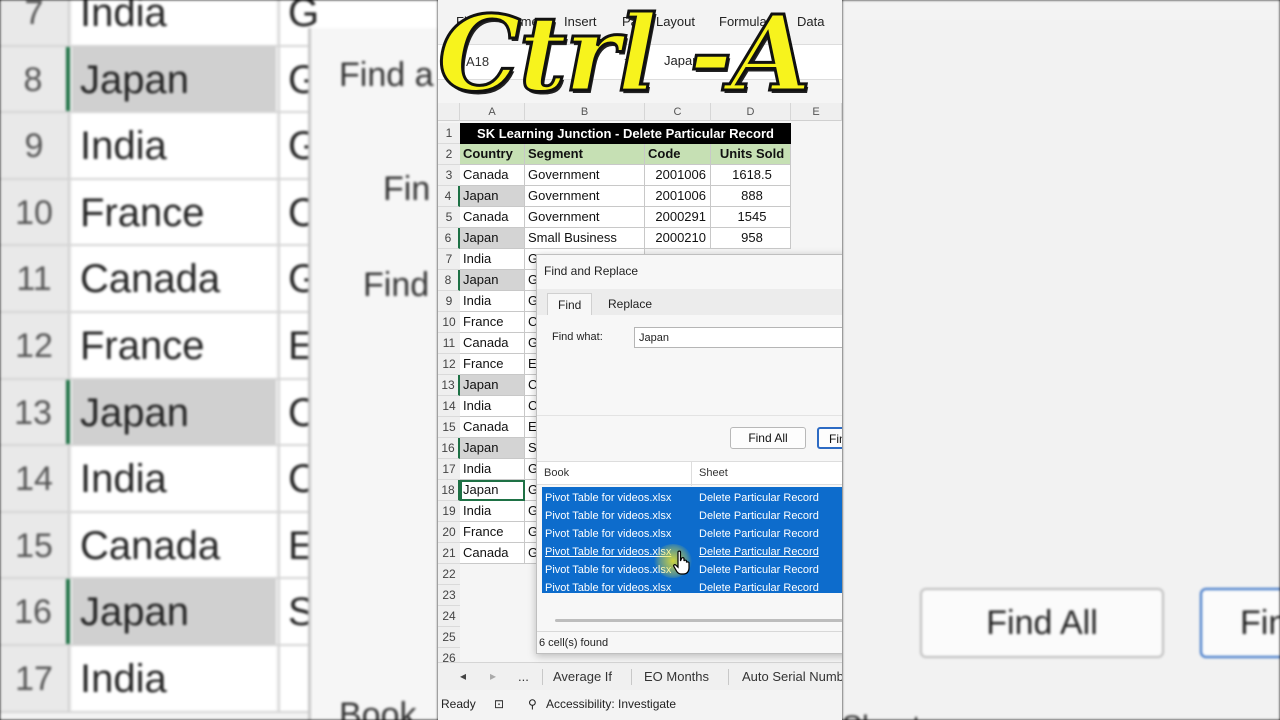 This screenshot has height=720, width=1280. Describe the element at coordinates (449, 406) in the screenshot. I see `row-number: 14` at that location.